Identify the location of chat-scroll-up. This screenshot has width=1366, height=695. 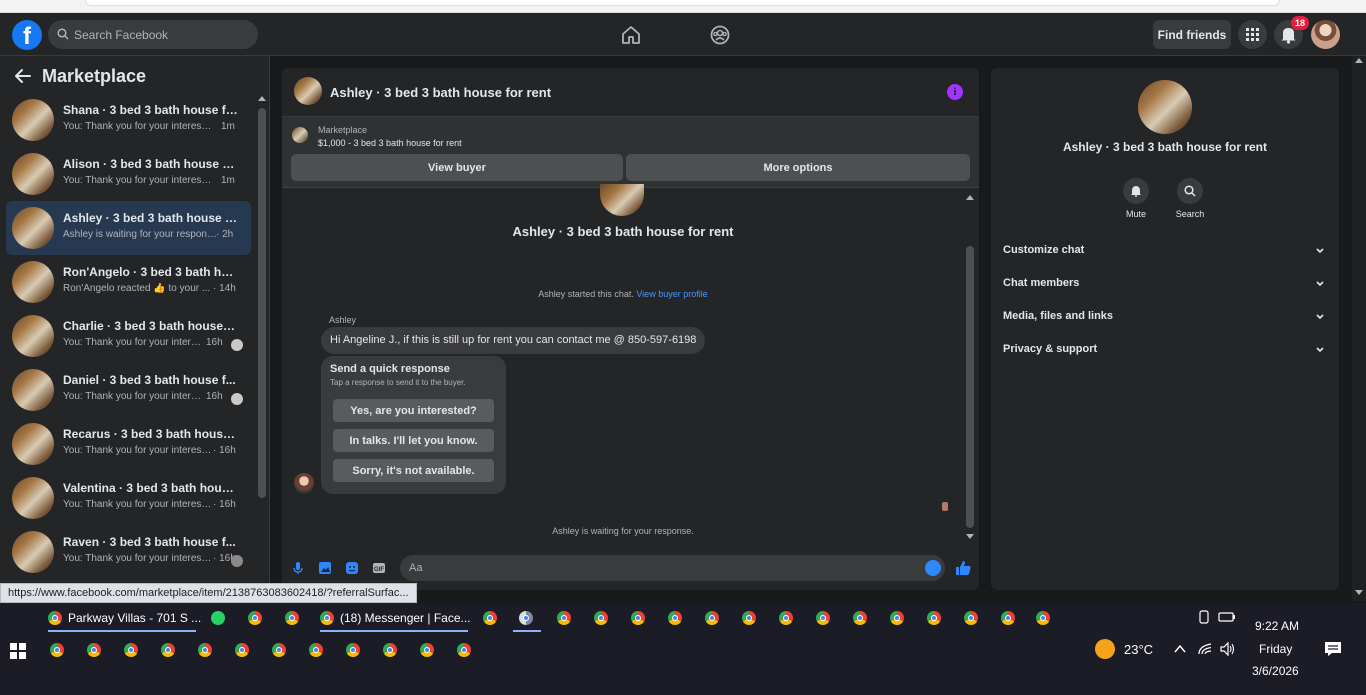
(970, 197).